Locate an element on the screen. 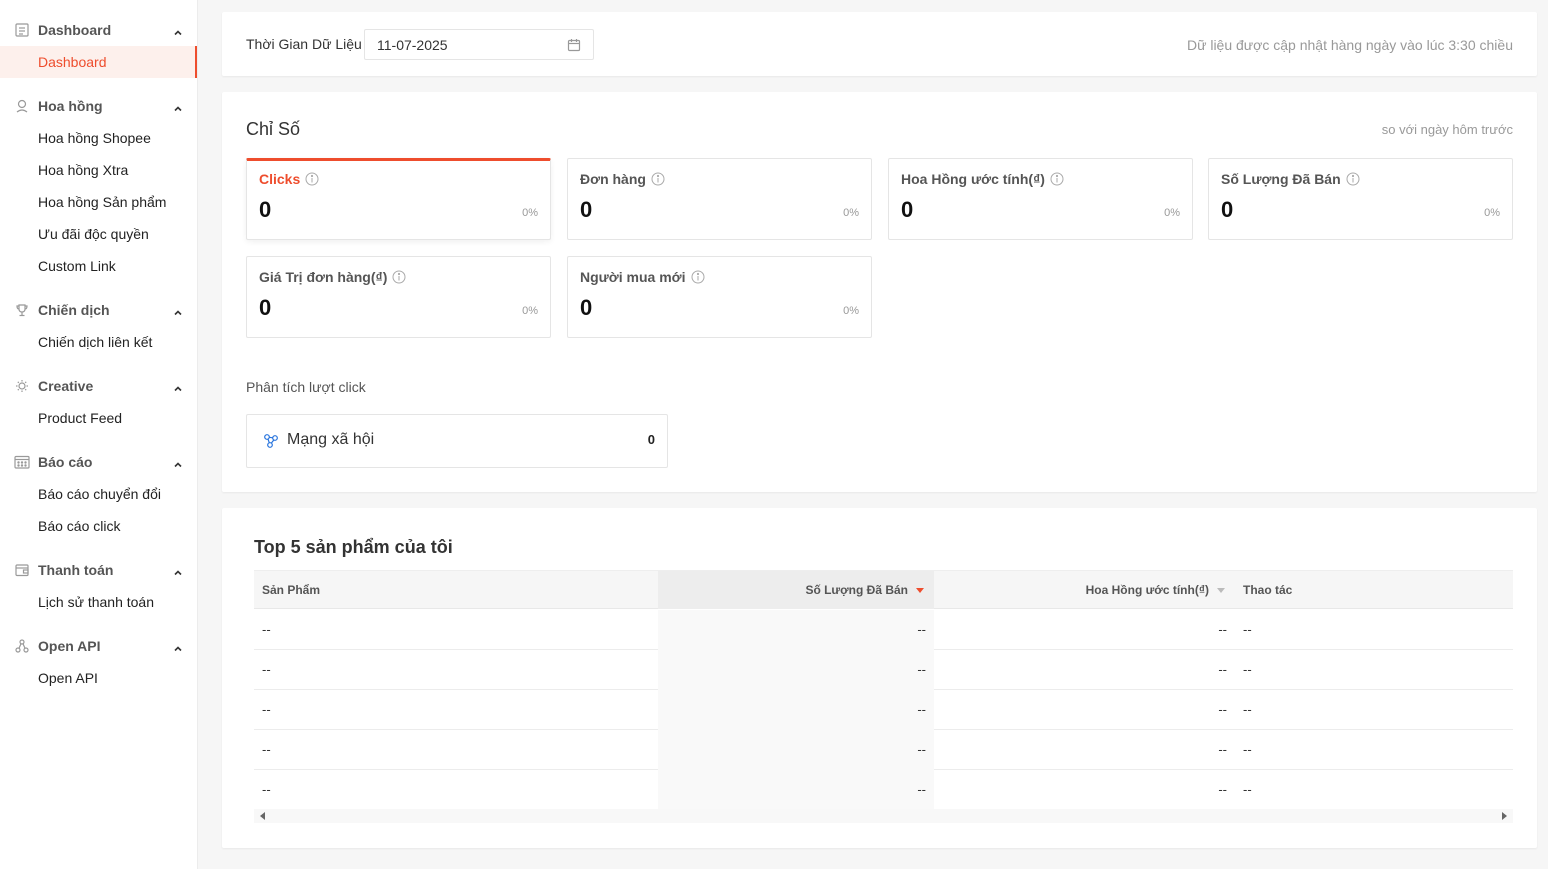 This screenshot has width=1548, height=869. sidebar-group-header-reports: Báo cáo is located at coordinates (98, 462).